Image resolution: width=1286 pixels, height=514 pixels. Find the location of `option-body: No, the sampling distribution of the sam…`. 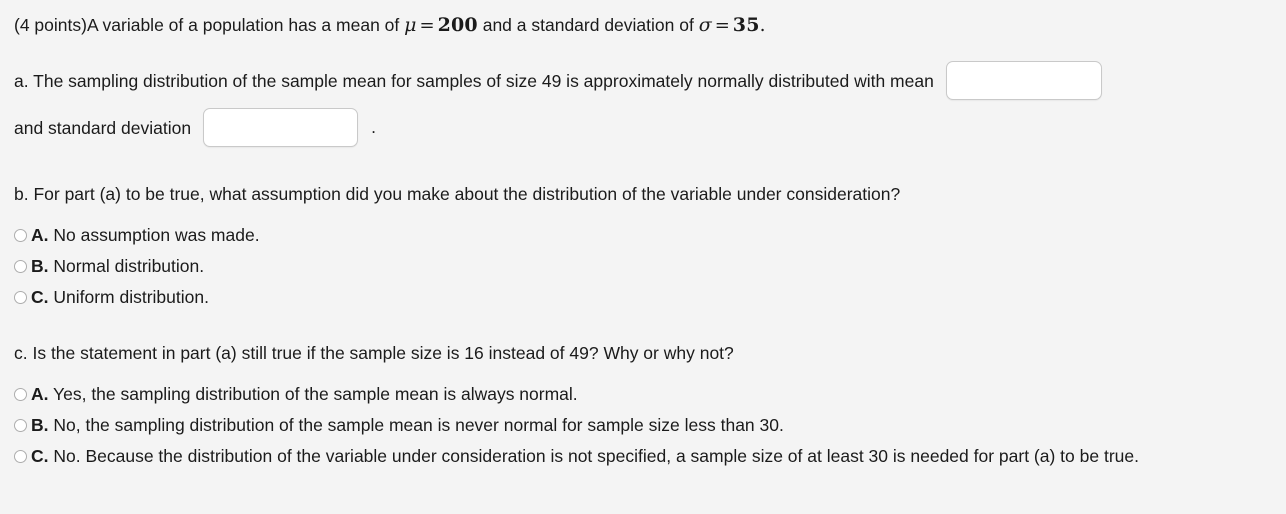

option-body: No, the sampling distribution of the sam… is located at coordinates (416, 425).